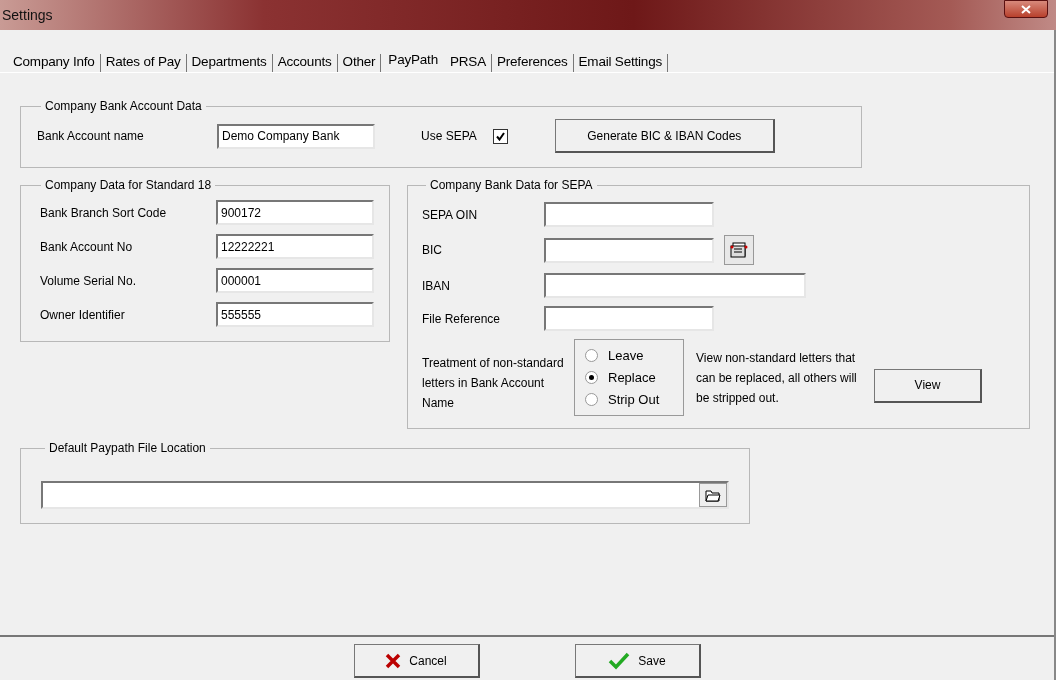  Describe the element at coordinates (82, 314) in the screenshot. I see `field-label: Owner Identifier` at that location.